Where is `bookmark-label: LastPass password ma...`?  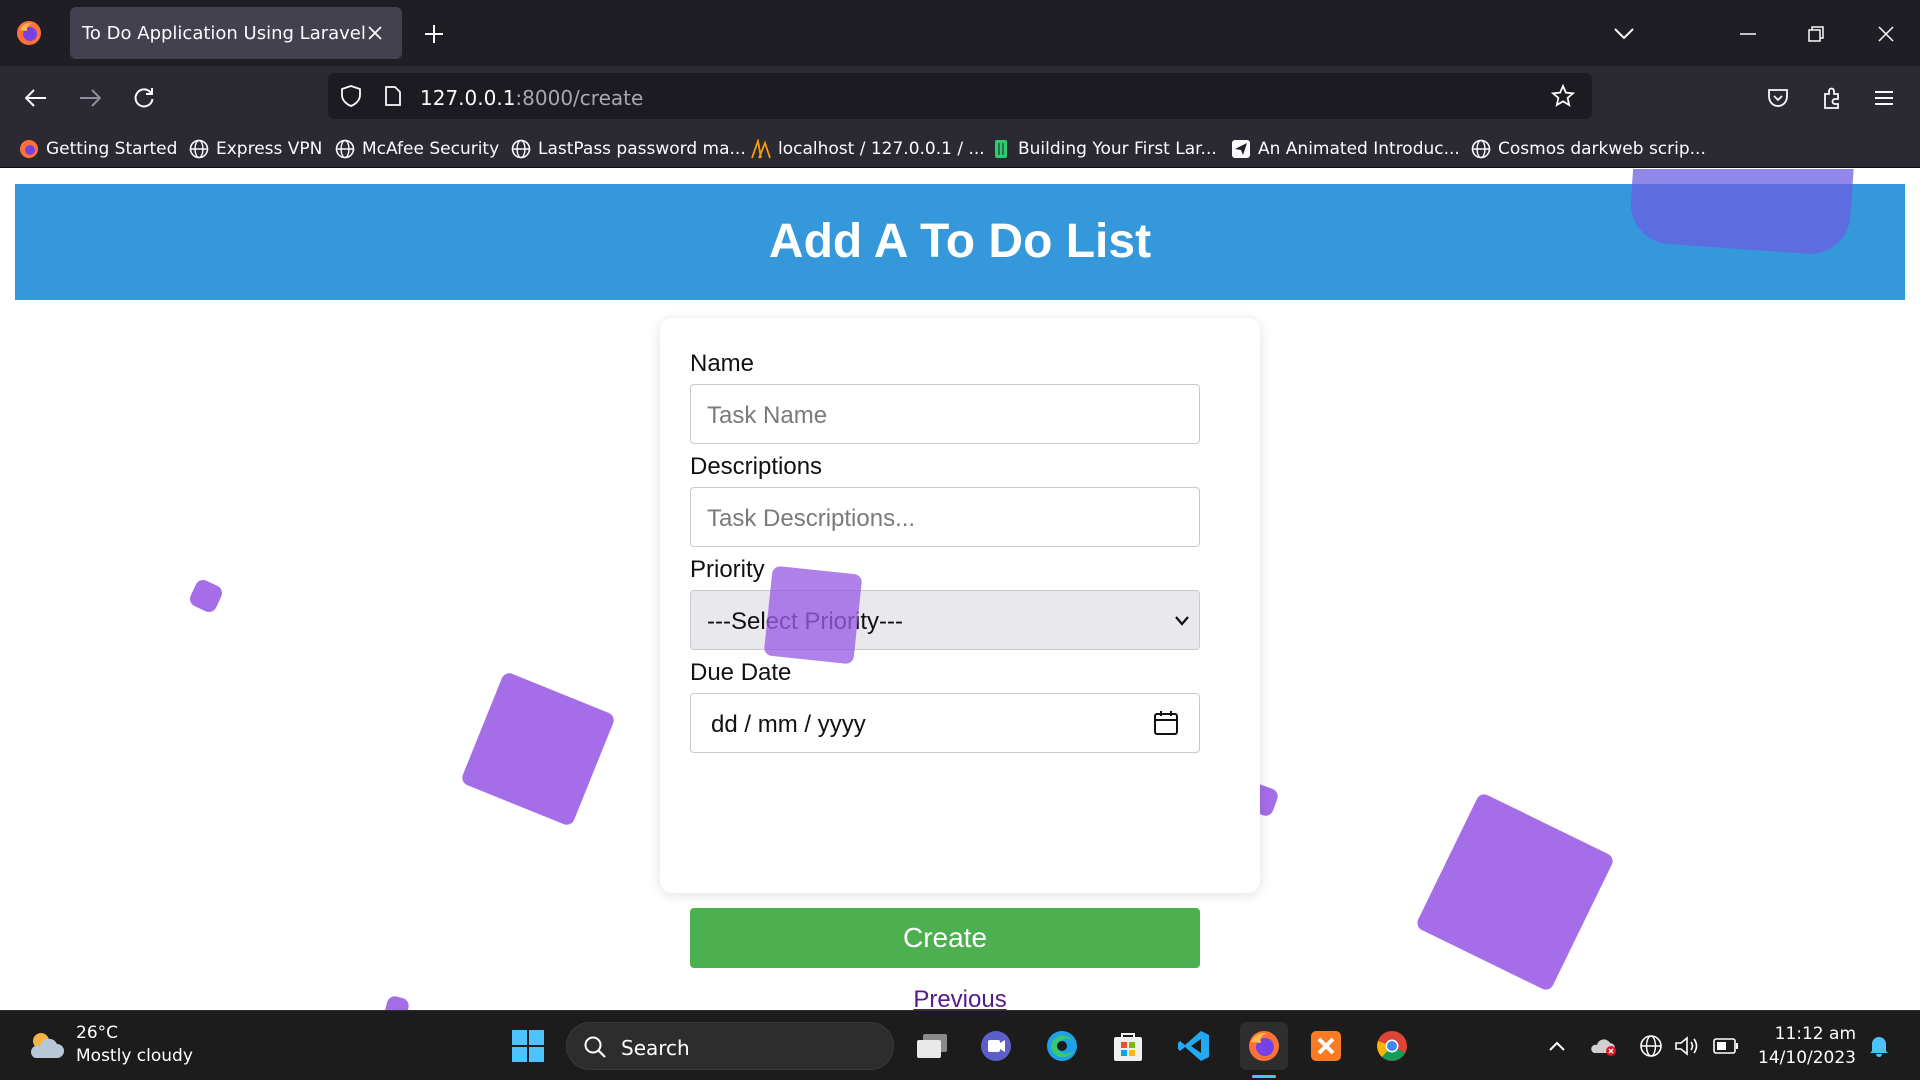 bookmark-label: LastPass password ma... is located at coordinates (642, 149).